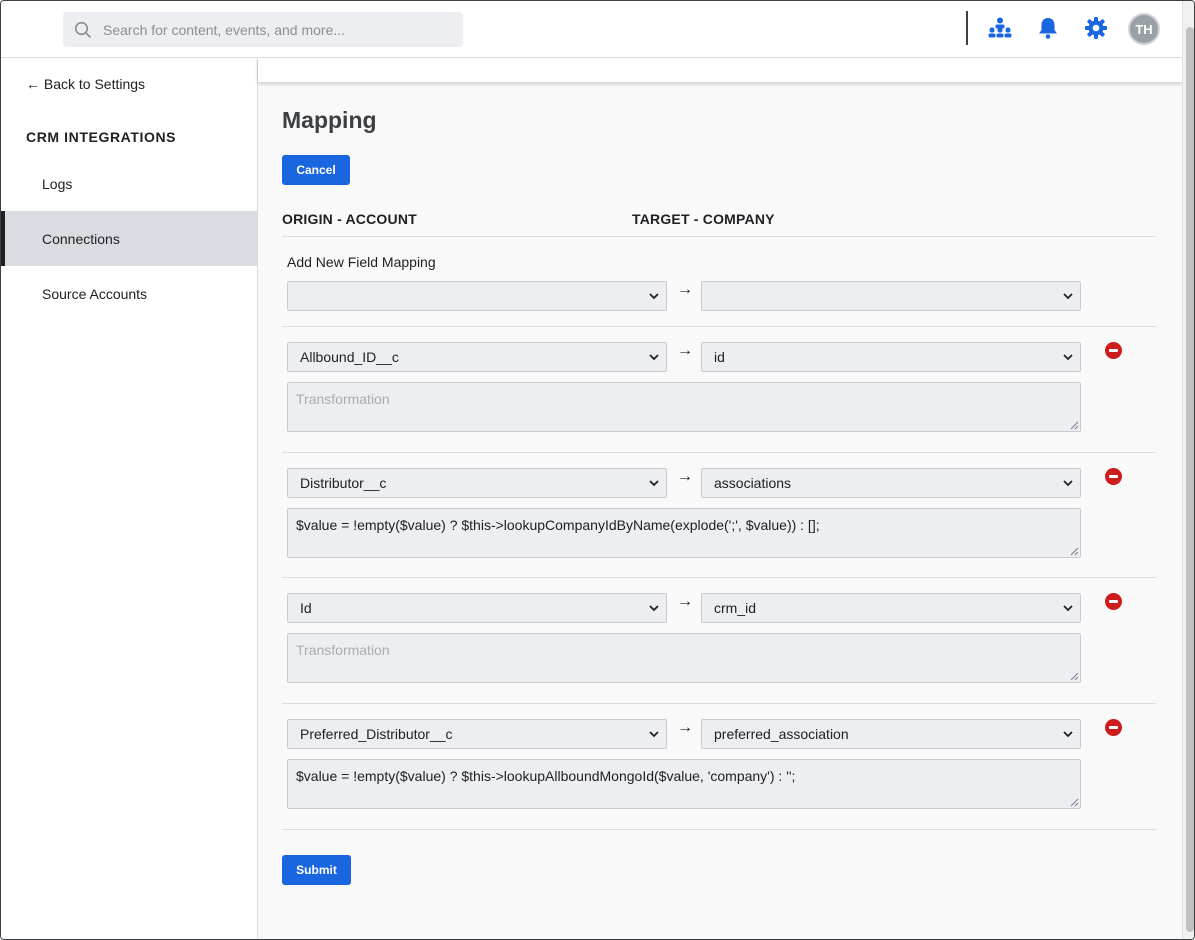  Describe the element at coordinates (85, 84) in the screenshot. I see `back-to-settings-link: ← Back to Settings` at that location.